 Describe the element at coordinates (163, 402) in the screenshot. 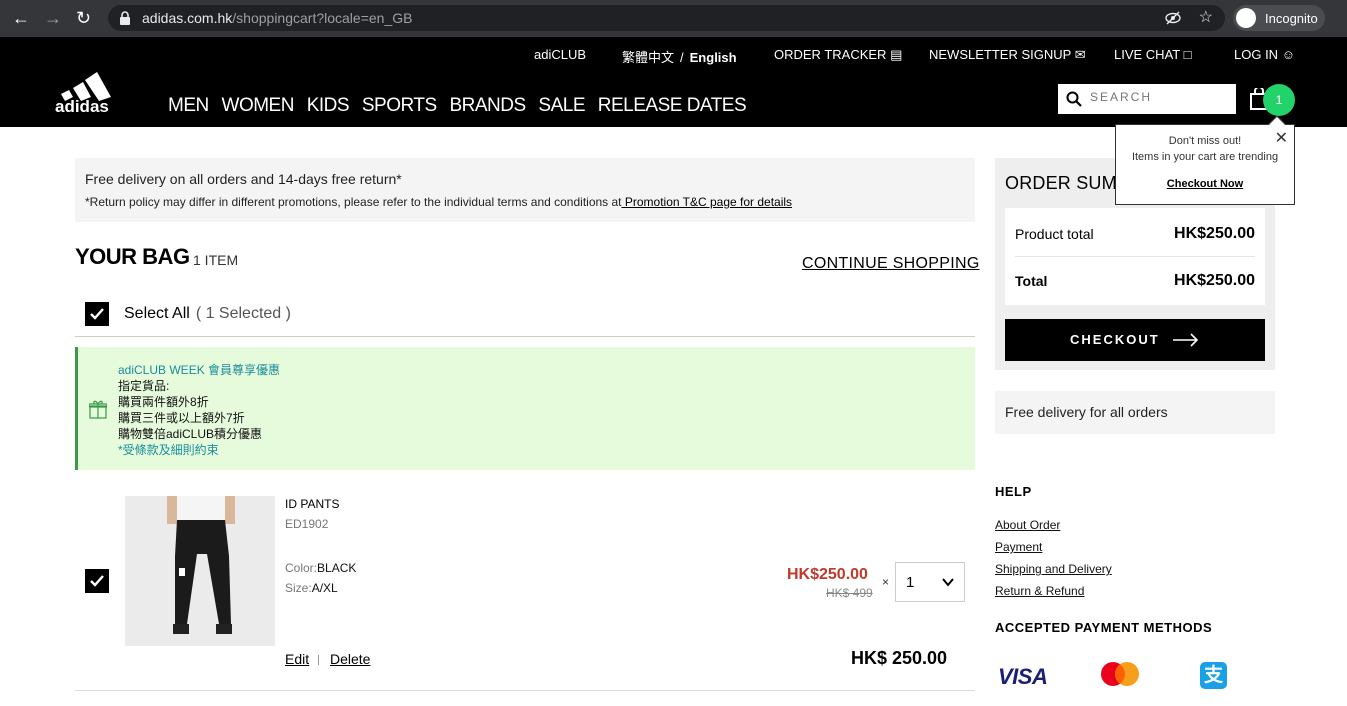

I see `adiclub-promo-line: 購買兩件額外8折` at that location.